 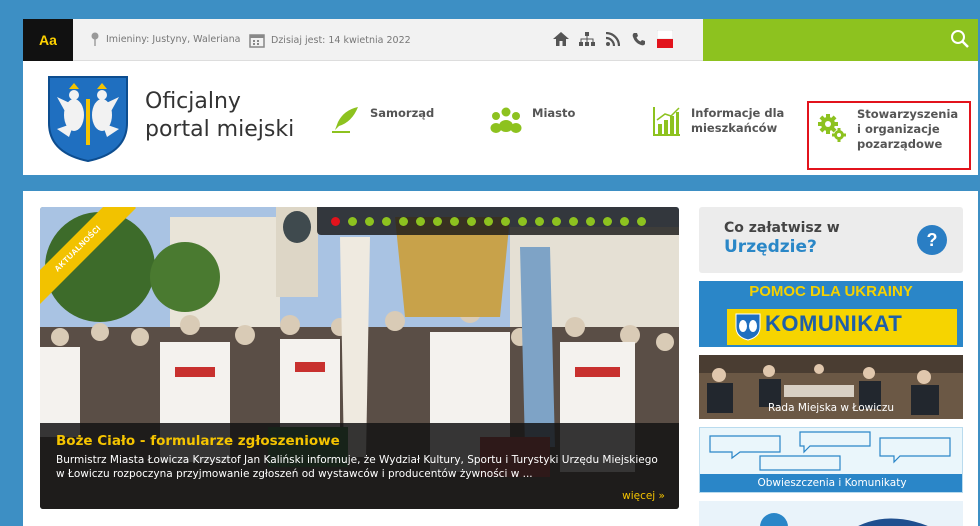 I want to click on nav-stowarzyszenia: Stowarzyszenia i organizacje pozarządowe, so click(x=889, y=135).